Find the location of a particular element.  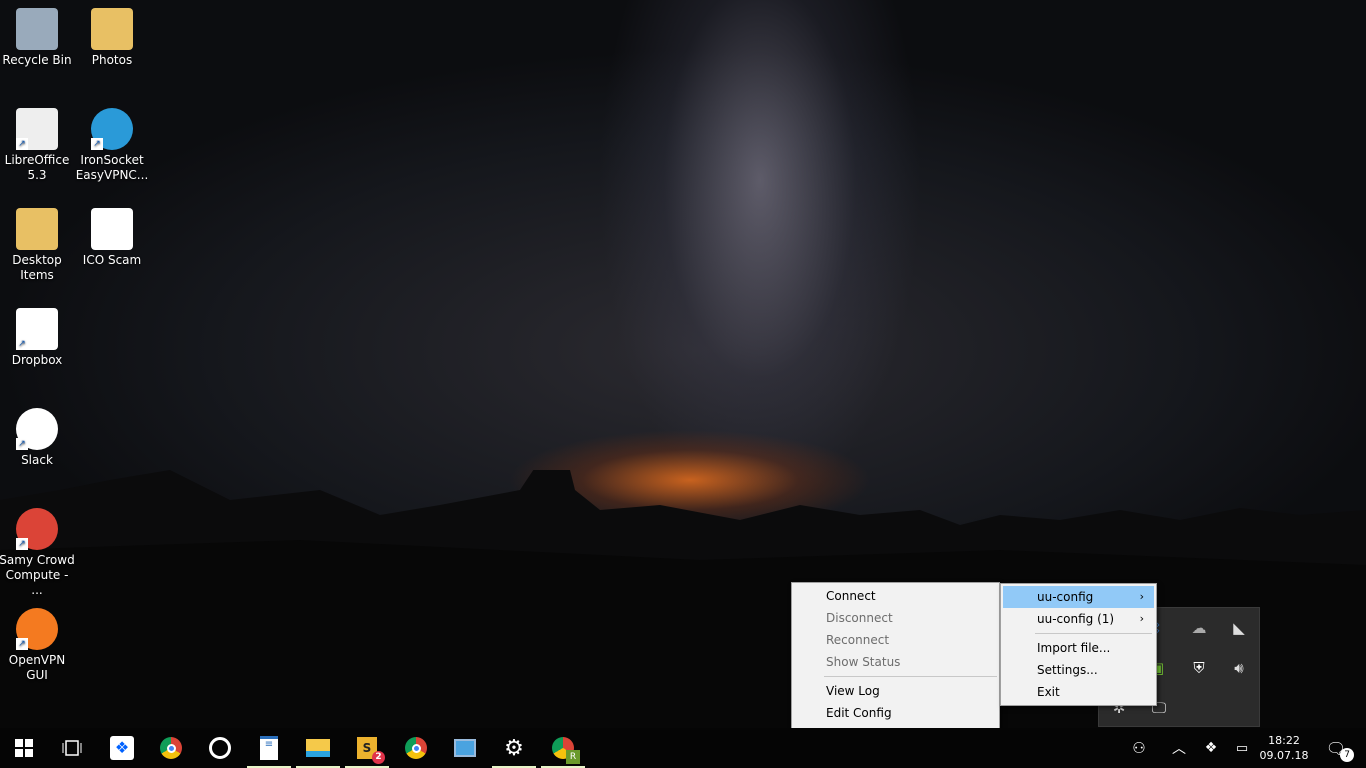

battery-button: ▭ is located at coordinates (1242, 748).